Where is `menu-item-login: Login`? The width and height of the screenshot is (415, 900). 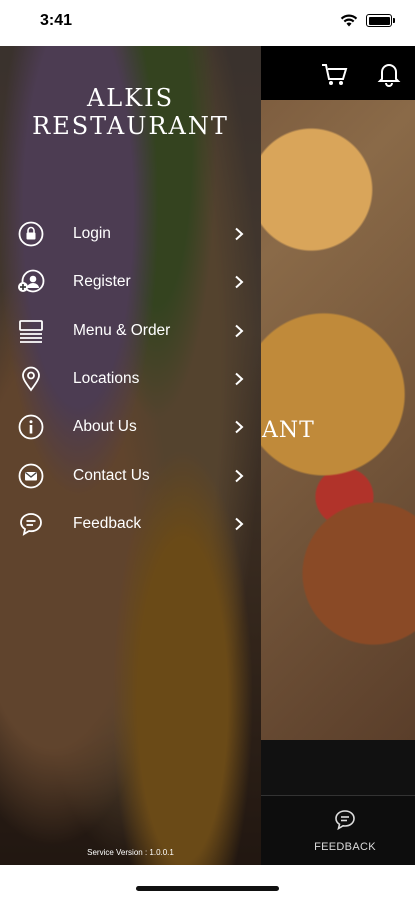 menu-item-login: Login is located at coordinates (130, 234).